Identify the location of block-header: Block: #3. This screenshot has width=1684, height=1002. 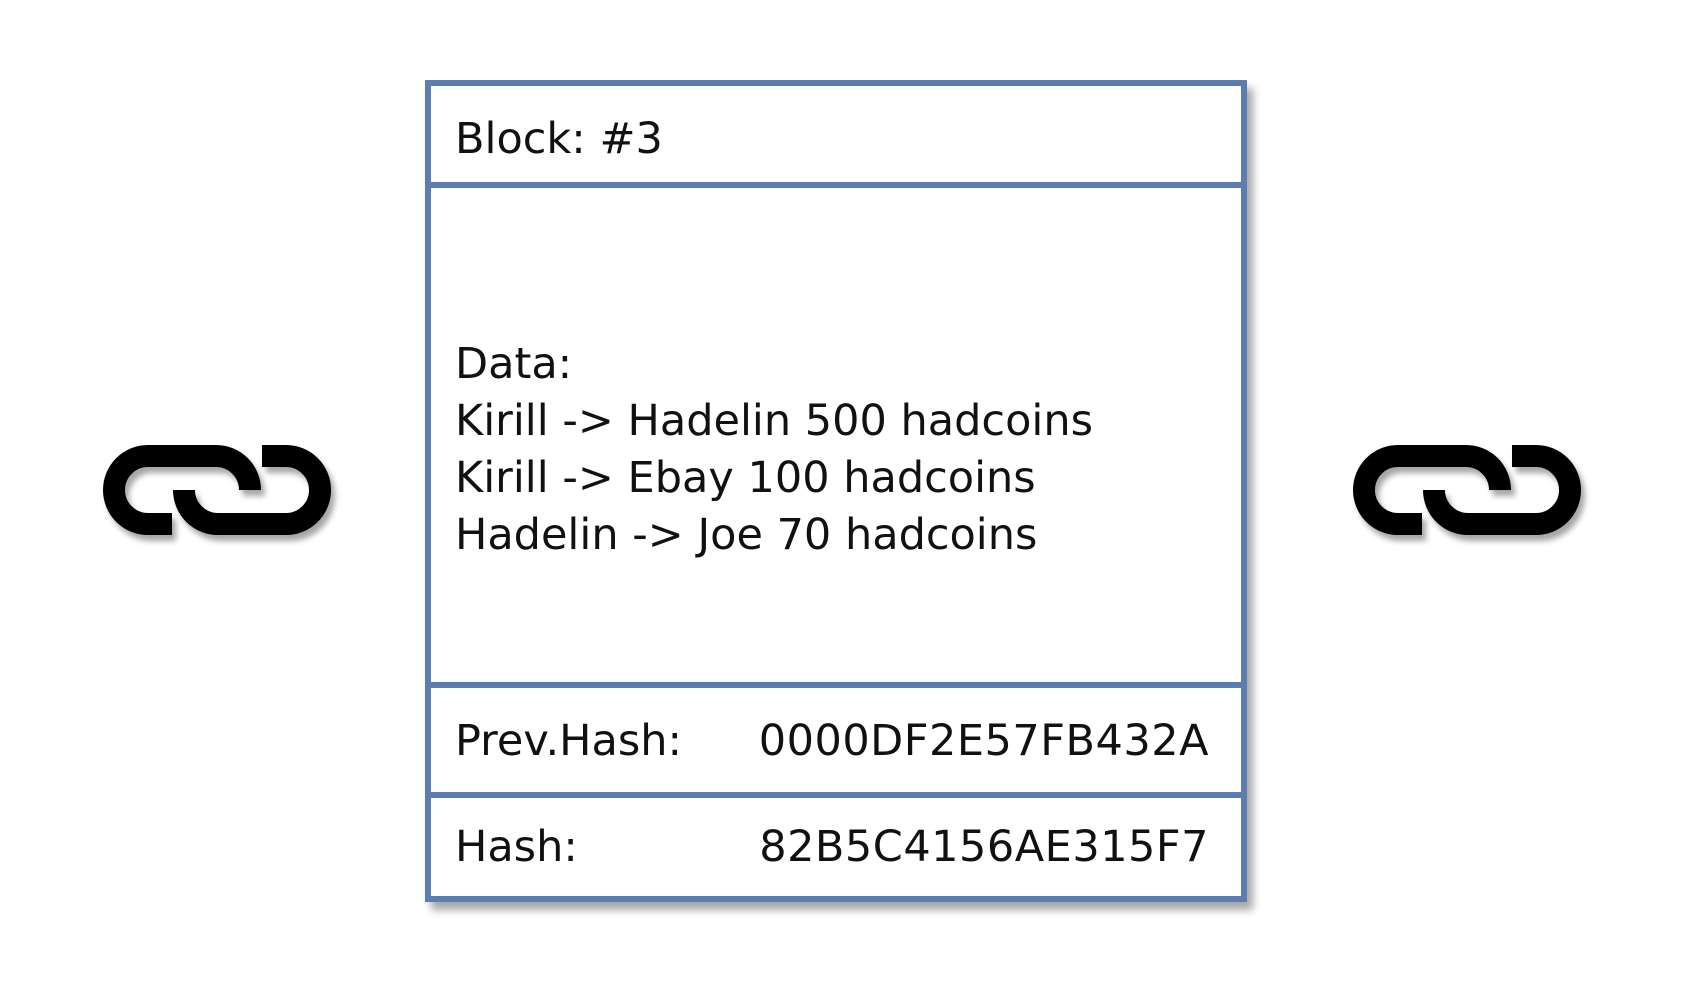
(836, 137).